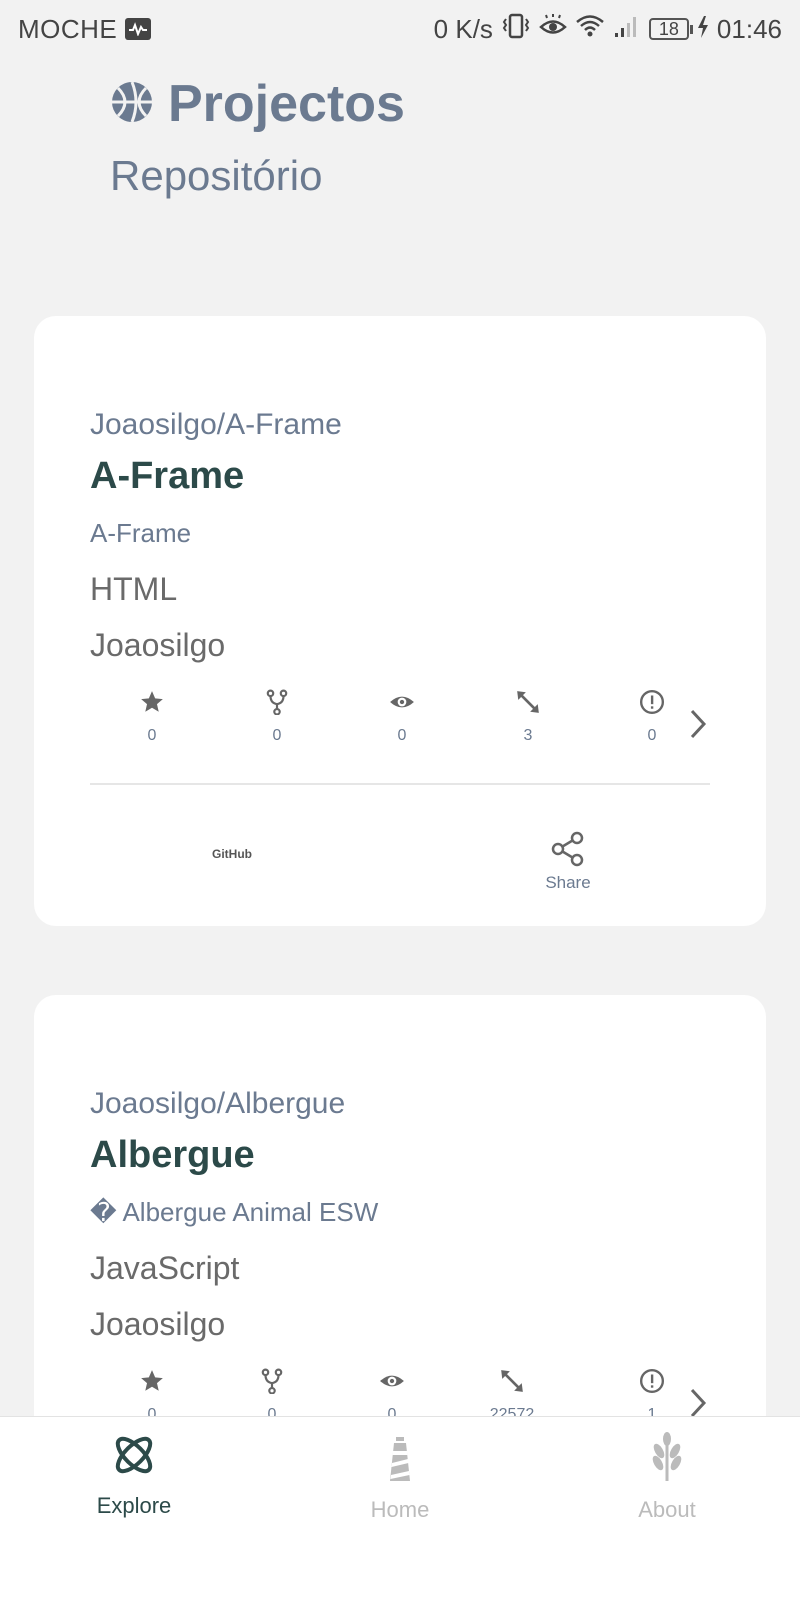 The image size is (800, 1617). I want to click on repo-name: Albergue, so click(172, 1155).